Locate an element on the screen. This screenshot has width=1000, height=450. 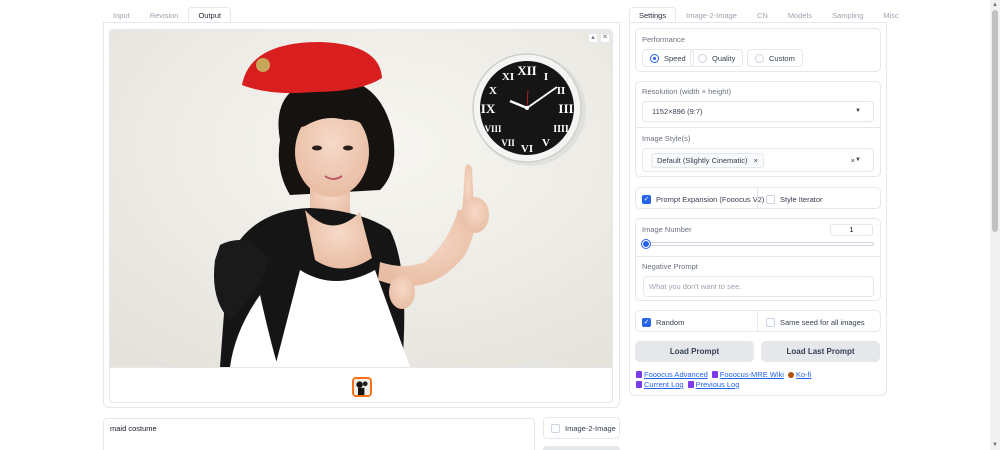
tab-input: Input is located at coordinates (121, 15).